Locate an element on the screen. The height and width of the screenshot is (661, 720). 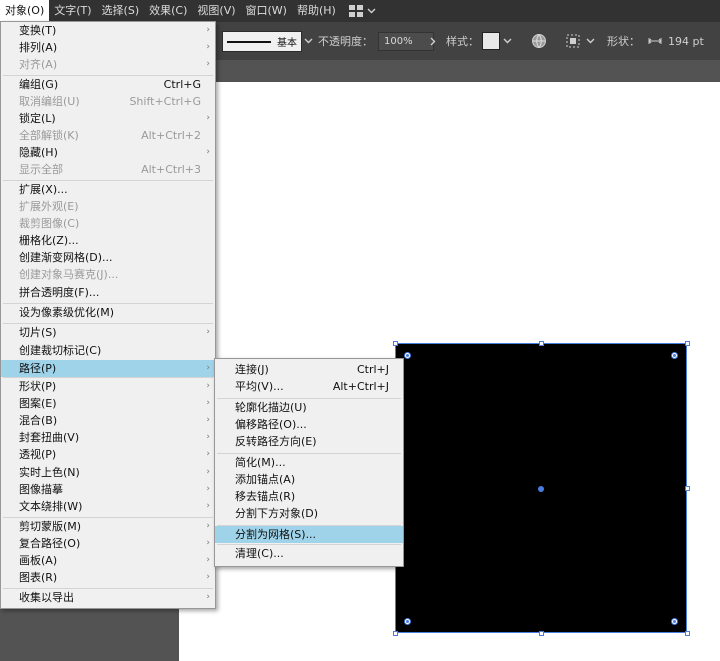
path-menu-item: 添加锚点(A) is located at coordinates (309, 479).